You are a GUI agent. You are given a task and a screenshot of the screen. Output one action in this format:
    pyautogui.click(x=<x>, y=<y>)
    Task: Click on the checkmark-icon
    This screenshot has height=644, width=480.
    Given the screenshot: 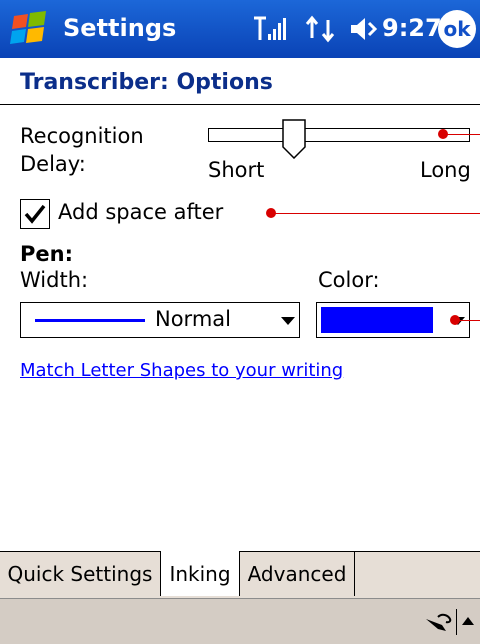 What is the action you would take?
    pyautogui.click(x=35, y=214)
    